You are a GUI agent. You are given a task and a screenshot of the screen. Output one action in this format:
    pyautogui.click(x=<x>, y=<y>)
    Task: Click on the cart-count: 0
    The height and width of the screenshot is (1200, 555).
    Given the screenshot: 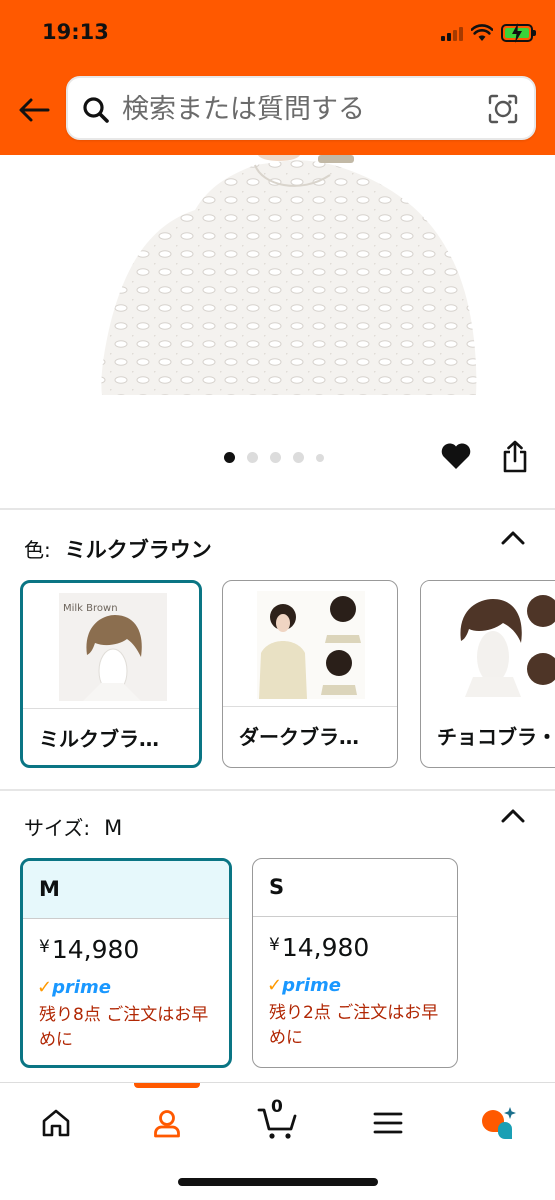 What is the action you would take?
    pyautogui.click(x=277, y=1107)
    